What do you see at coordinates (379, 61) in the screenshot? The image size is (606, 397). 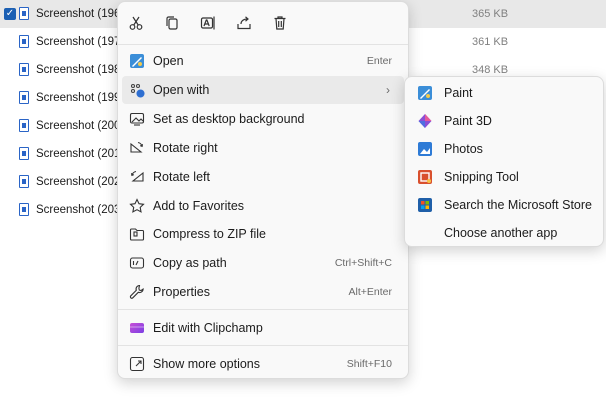 I see `shortcut-label: Enter` at bounding box center [379, 61].